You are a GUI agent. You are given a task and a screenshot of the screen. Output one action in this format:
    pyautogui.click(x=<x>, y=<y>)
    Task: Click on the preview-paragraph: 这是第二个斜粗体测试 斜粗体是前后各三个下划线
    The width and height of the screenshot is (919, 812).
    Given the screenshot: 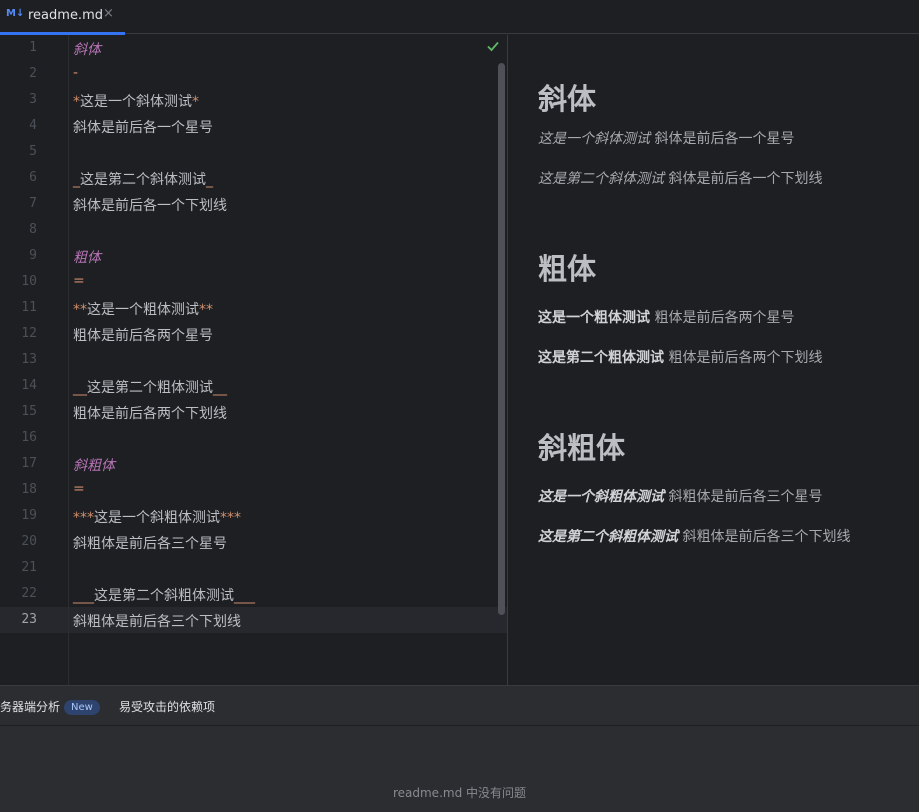 What is the action you would take?
    pyautogui.click(x=694, y=536)
    